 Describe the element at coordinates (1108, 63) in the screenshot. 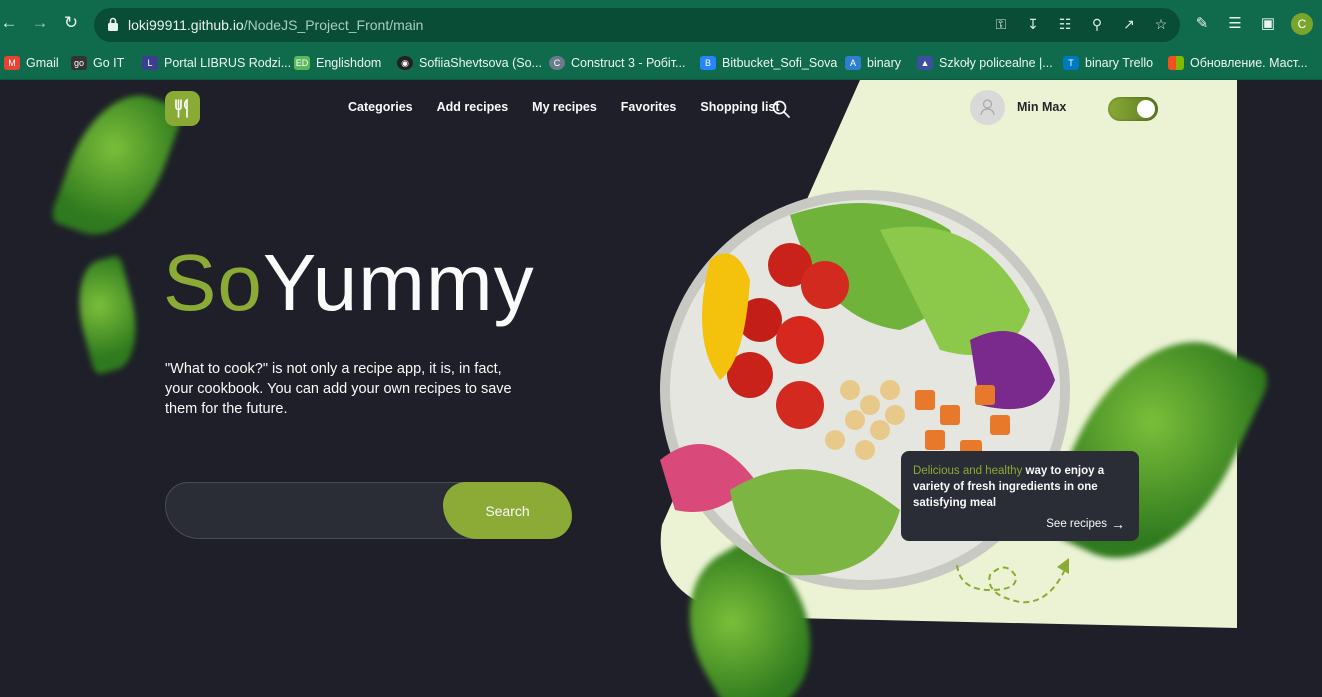

I see `bookmark-trello: Tbinary Trello` at that location.